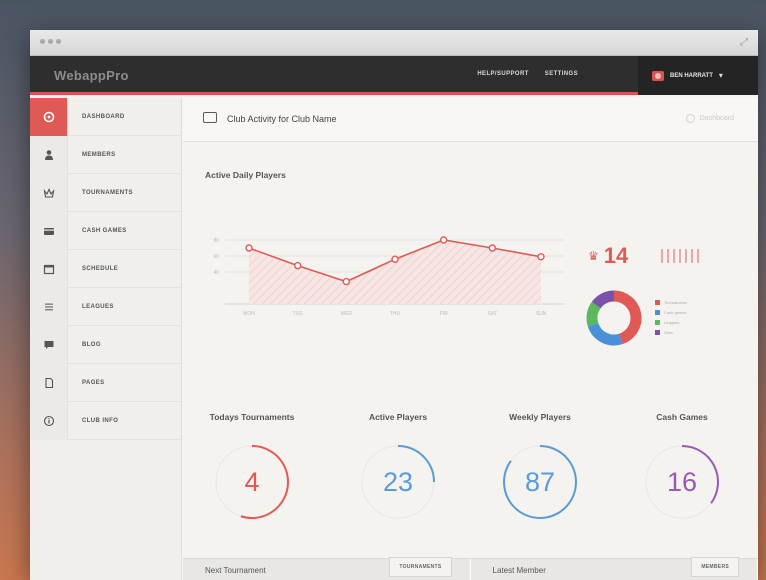  I want to click on latest-member-title: Latest Member, so click(519, 570).